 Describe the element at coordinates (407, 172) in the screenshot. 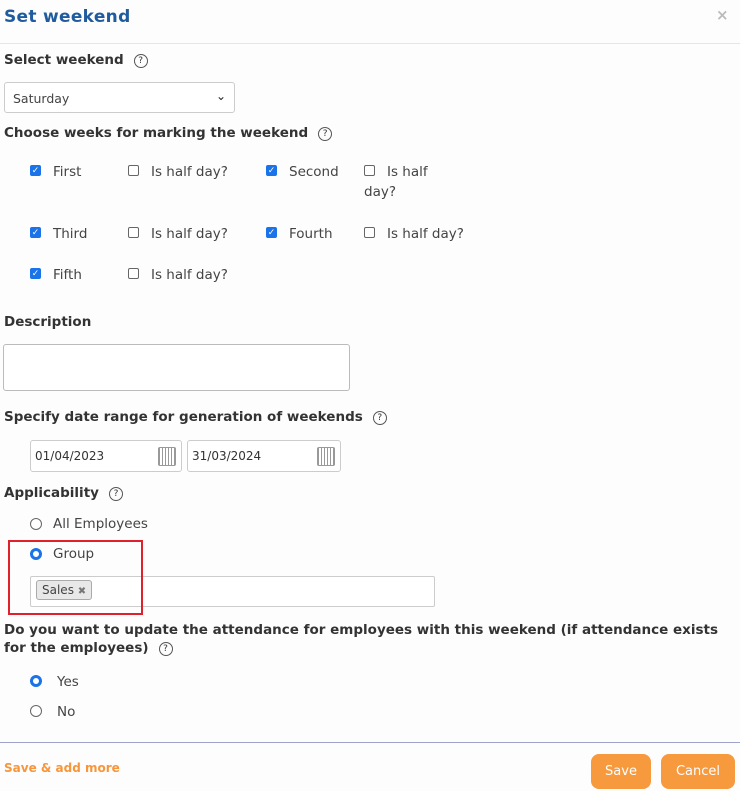

I see `checkbox-label: Is half` at that location.